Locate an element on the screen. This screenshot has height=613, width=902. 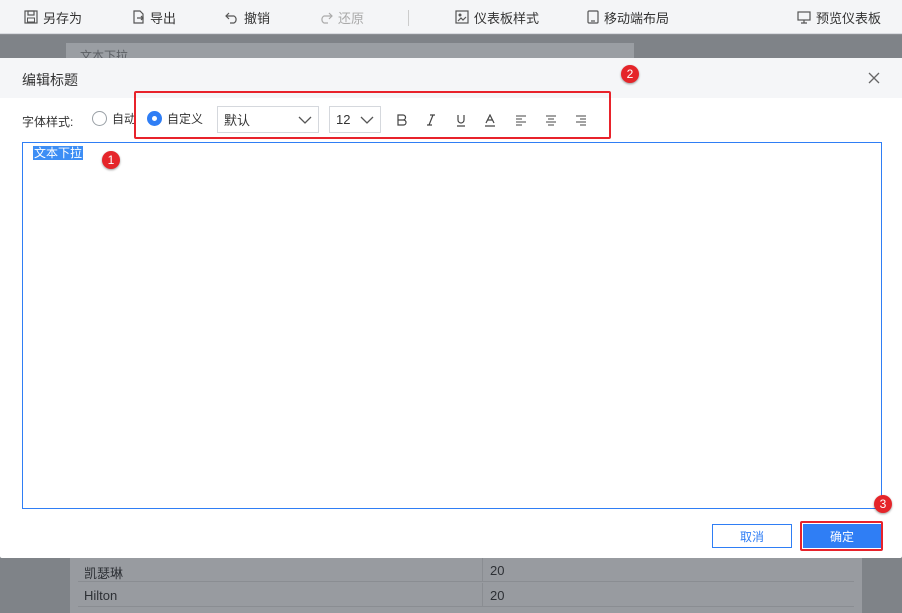
table-cell-name: Hilton is located at coordinates (101, 595).